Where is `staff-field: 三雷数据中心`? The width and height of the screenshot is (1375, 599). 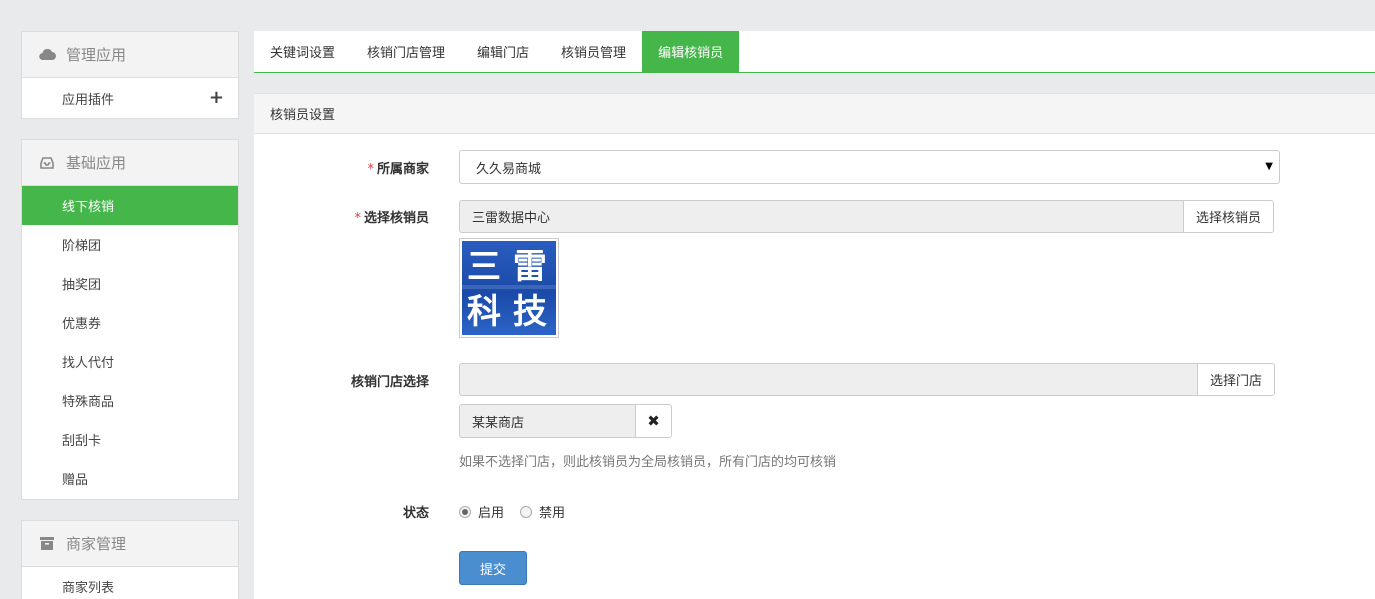 staff-field: 三雷数据中心 is located at coordinates (821, 216).